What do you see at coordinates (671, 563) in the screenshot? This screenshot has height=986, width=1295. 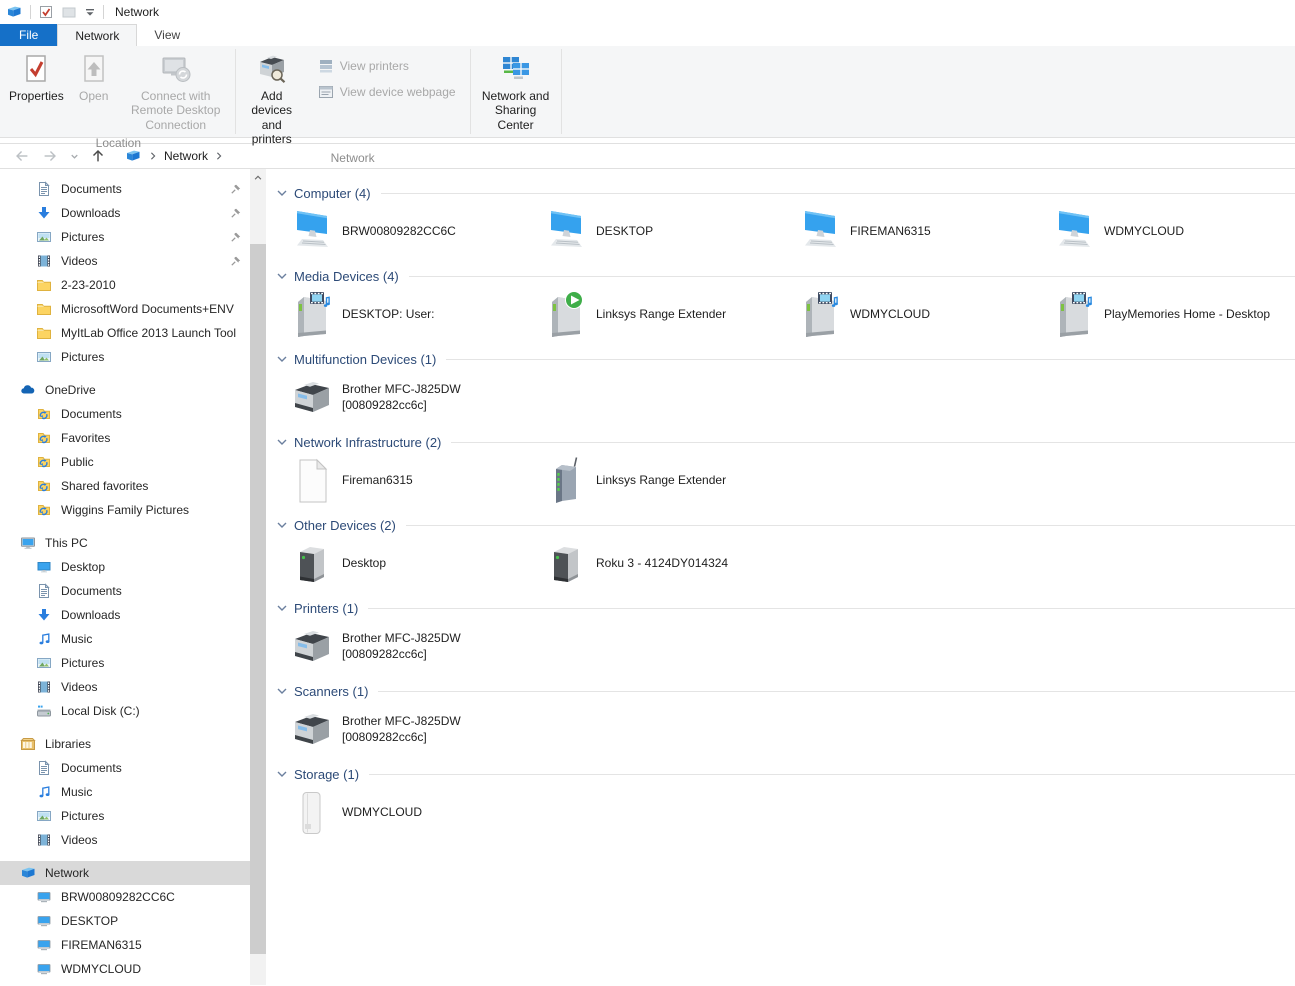 I see `device-item-roku-3-4124dy014324: Roku 3 - 4124DY014324` at bounding box center [671, 563].